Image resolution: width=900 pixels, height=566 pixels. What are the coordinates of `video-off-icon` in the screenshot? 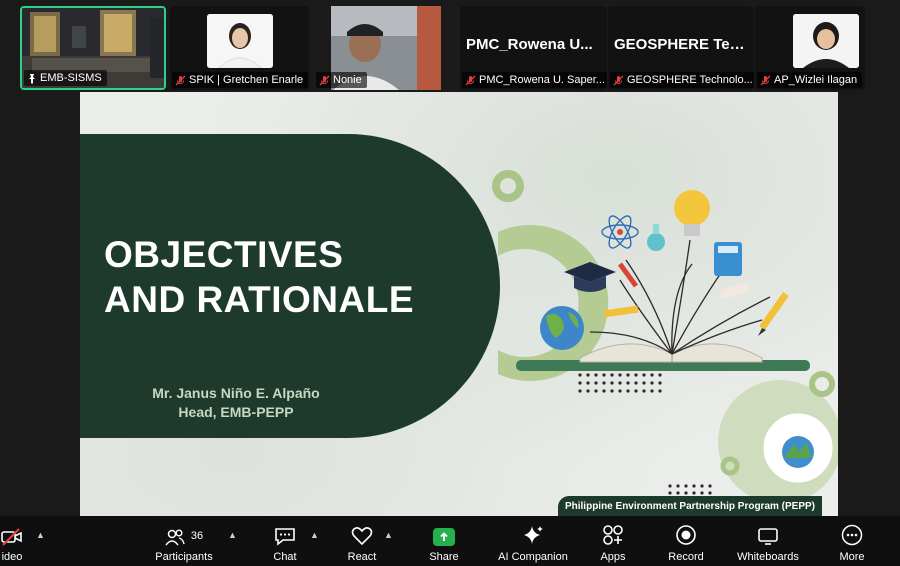 It's located at (11, 537).